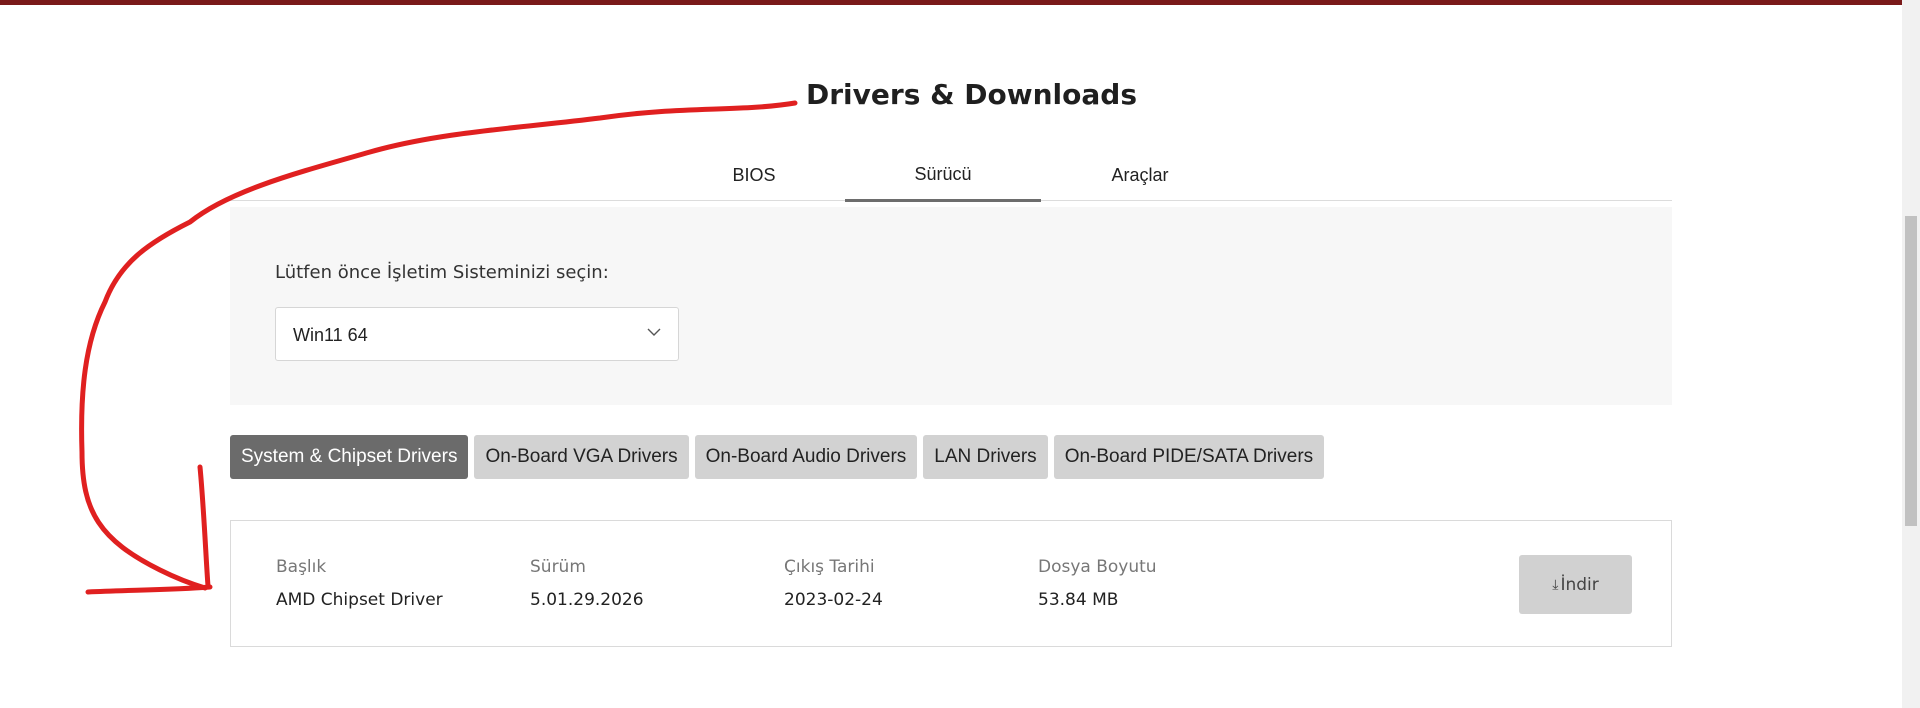  What do you see at coordinates (829, 567) in the screenshot?
I see `release-date-header: Çıkış Tarihi` at bounding box center [829, 567].